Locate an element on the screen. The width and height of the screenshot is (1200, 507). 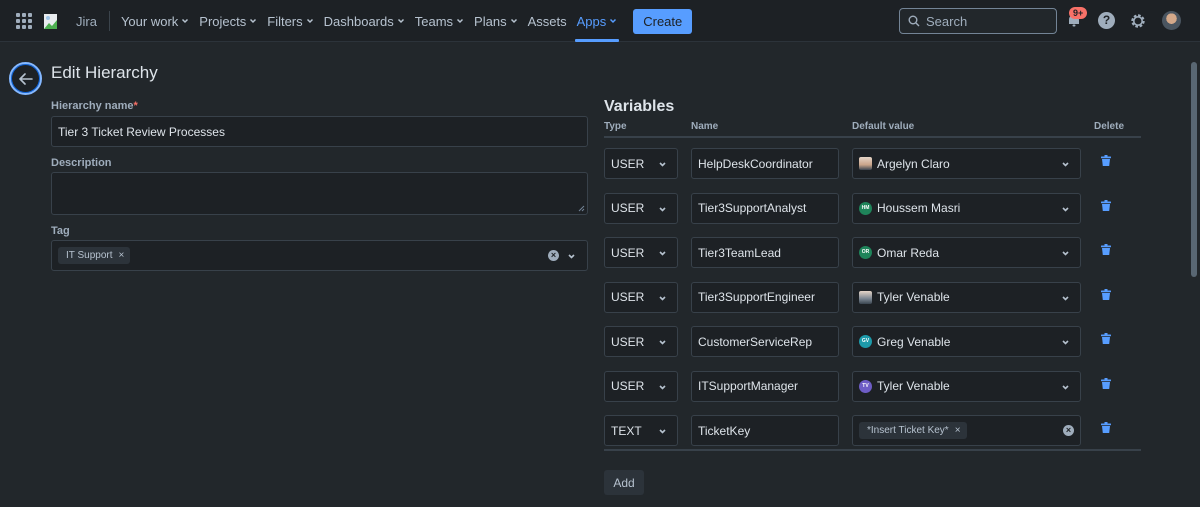
type-value: TEXT is located at coordinates (626, 430).